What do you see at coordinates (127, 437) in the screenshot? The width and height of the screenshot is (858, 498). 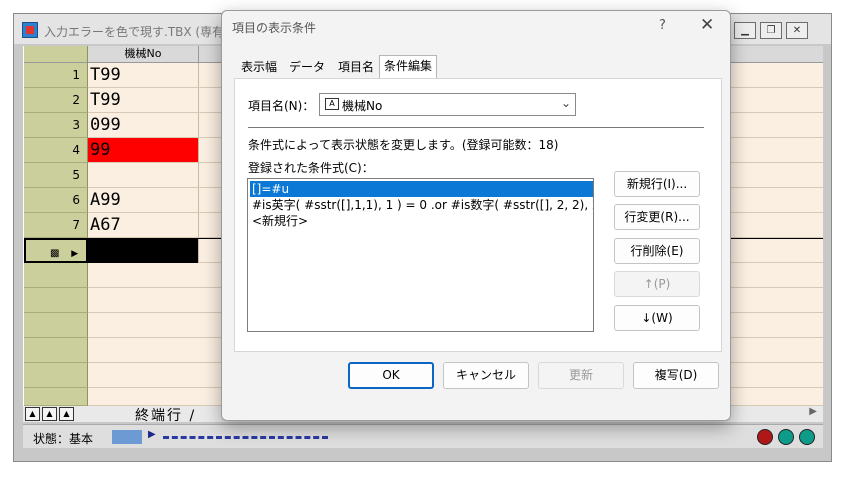 I see `status-color-swatch` at bounding box center [127, 437].